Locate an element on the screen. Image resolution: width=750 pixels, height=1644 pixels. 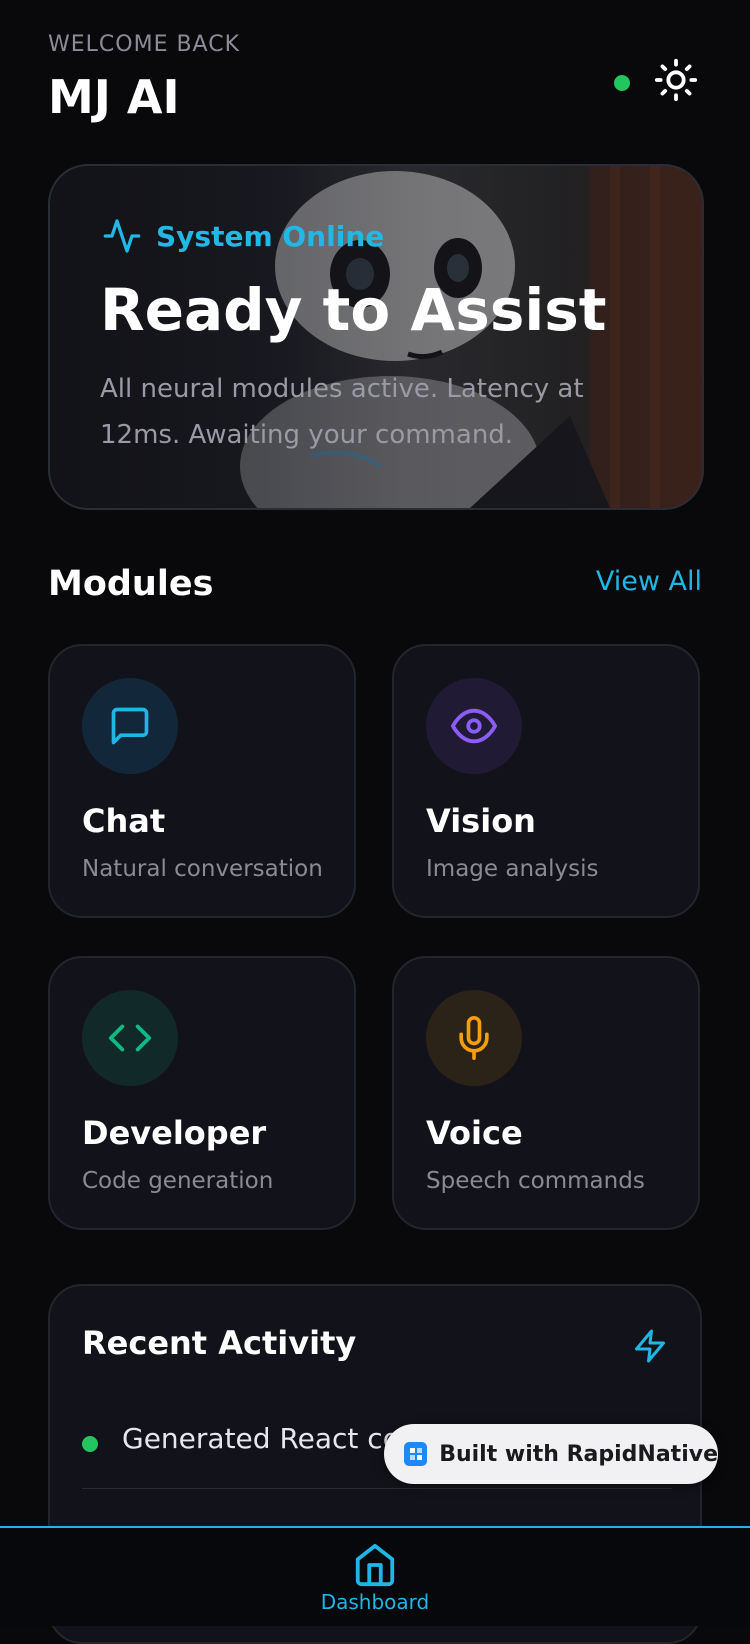
module-card-chat: Chat Natural conversation is located at coordinates (202, 781).